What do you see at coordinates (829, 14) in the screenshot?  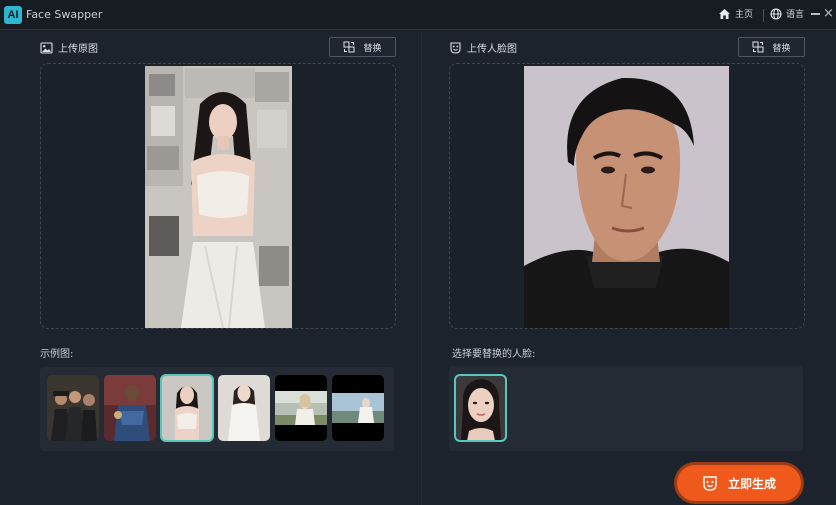 I see `close-icon: ×` at bounding box center [829, 14].